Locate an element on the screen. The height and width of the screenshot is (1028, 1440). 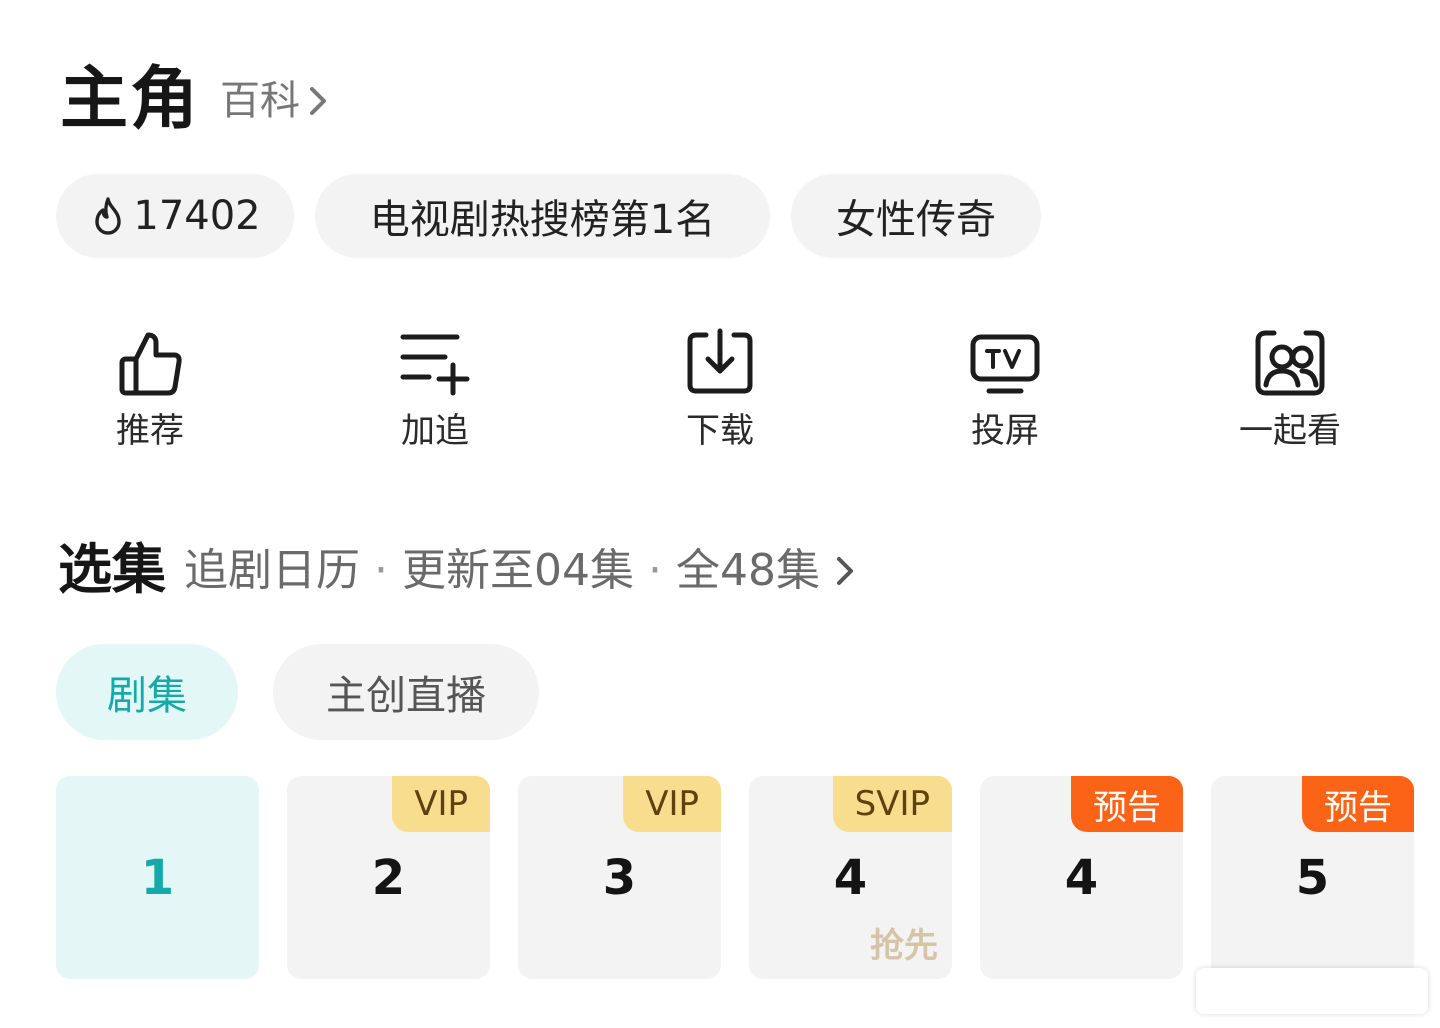
episode-card: 预告 5 is located at coordinates (1312, 877).